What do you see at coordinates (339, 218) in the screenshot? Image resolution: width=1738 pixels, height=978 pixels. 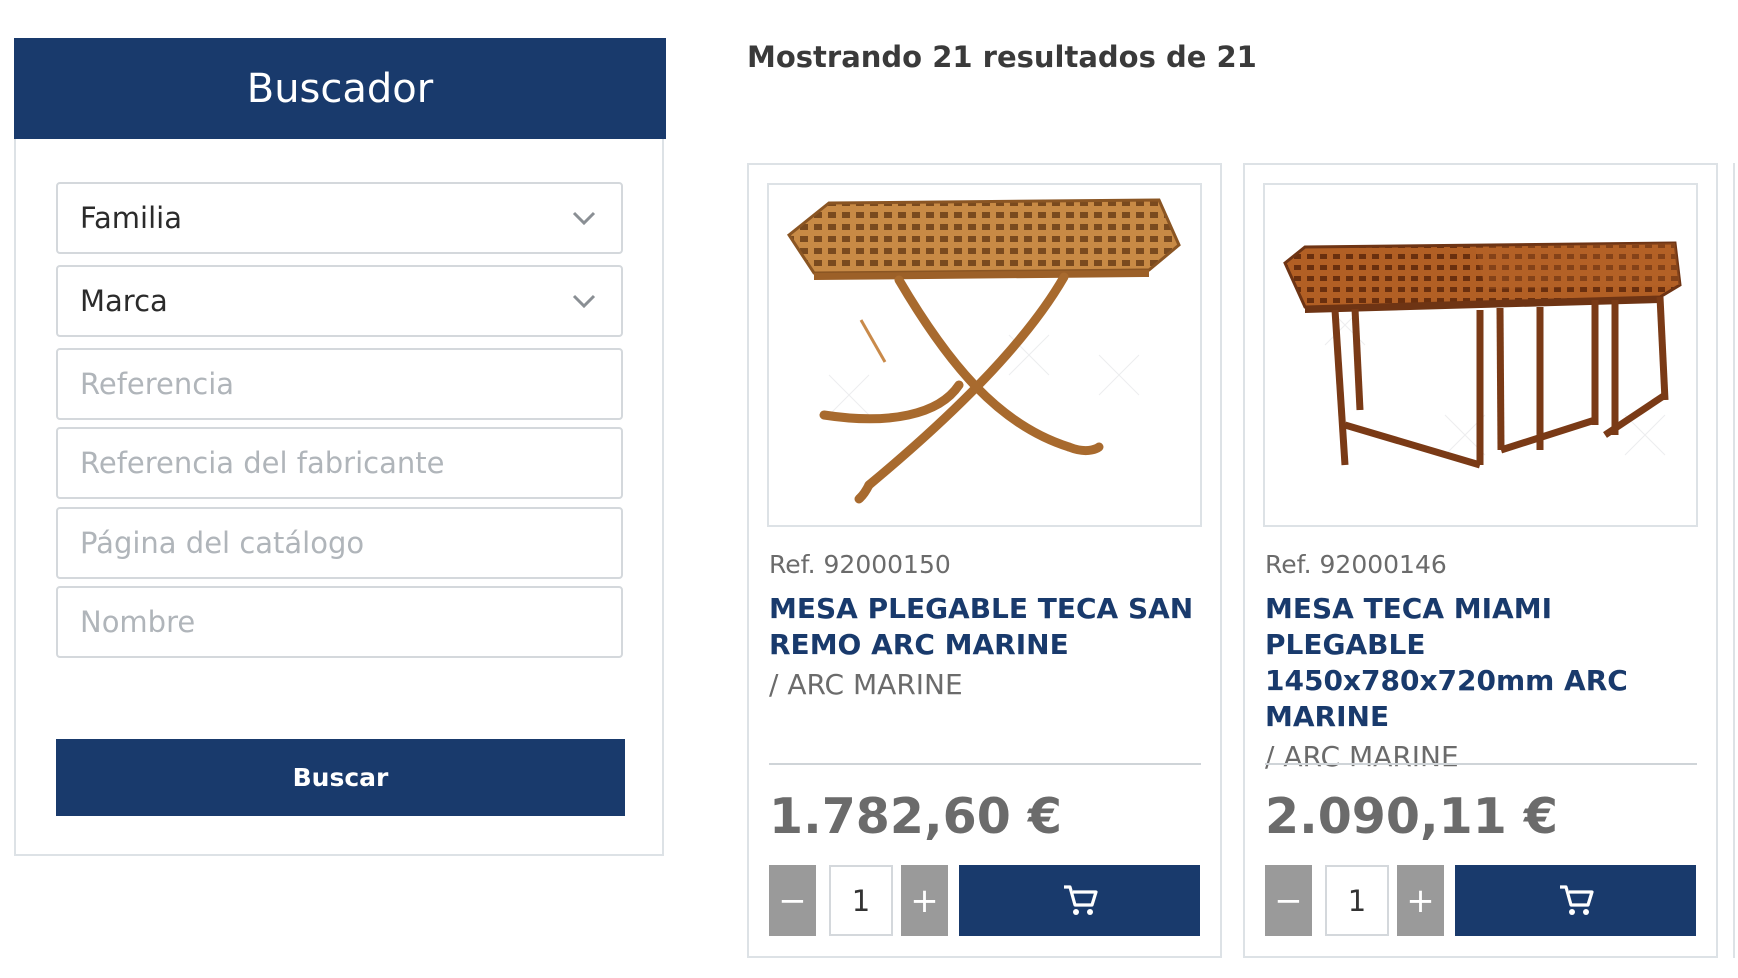 I see `family-select: Familia` at bounding box center [339, 218].